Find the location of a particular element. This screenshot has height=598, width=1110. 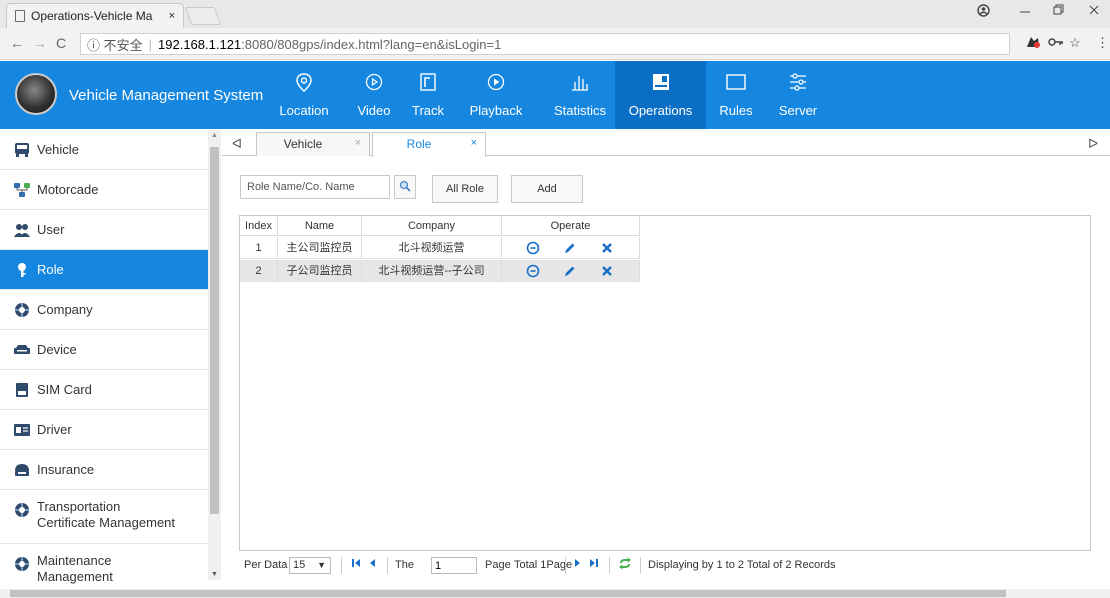

content-tab-strip: ᐊ Vehicle × Role × ᐅ is located at coordinates (666, 144).